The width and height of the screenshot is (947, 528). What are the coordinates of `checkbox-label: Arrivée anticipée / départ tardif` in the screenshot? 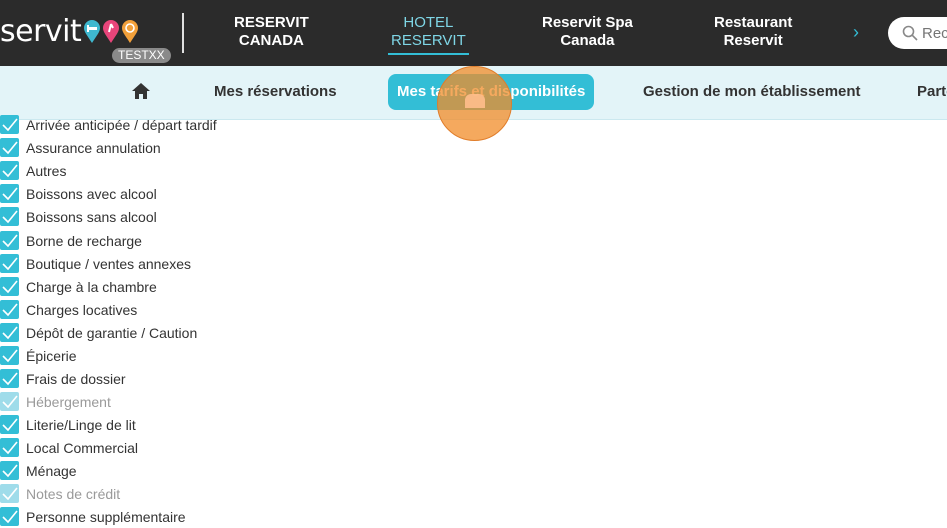 It's located at (121, 124).